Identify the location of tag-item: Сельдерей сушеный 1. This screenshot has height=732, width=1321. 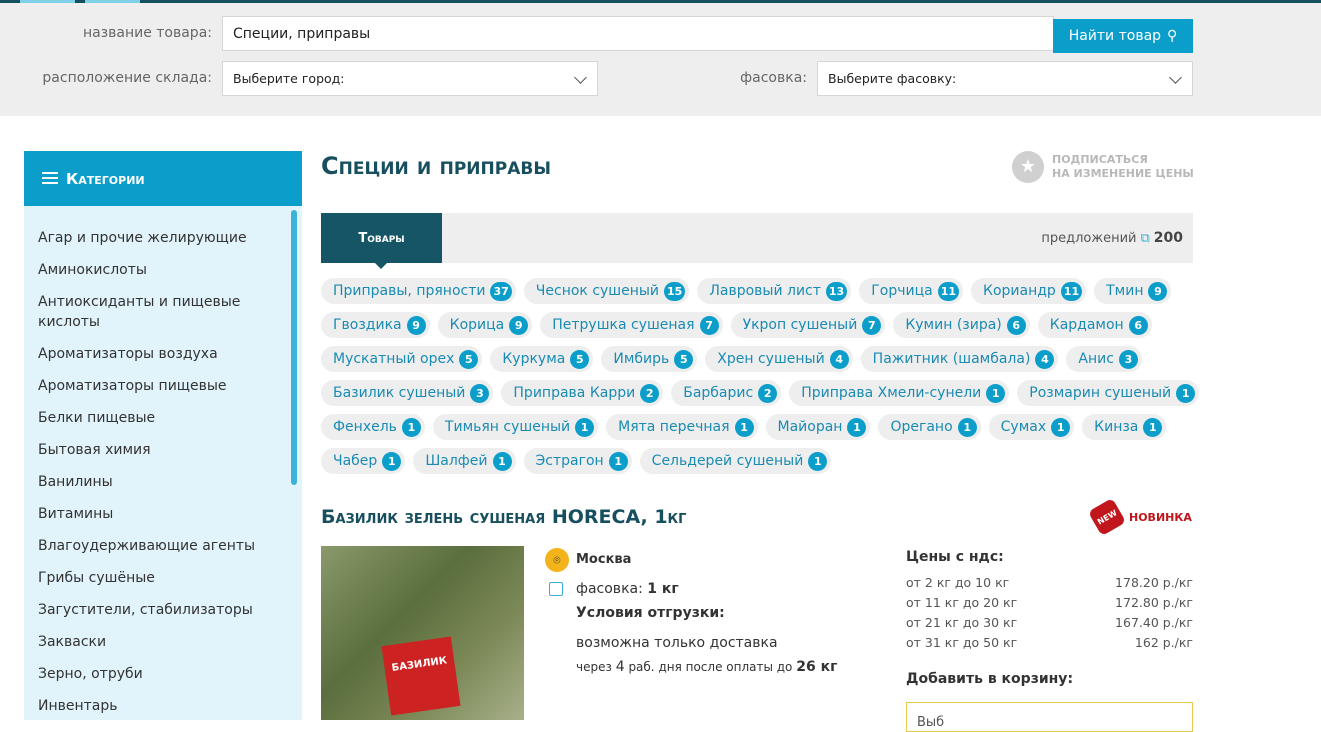
(735, 461).